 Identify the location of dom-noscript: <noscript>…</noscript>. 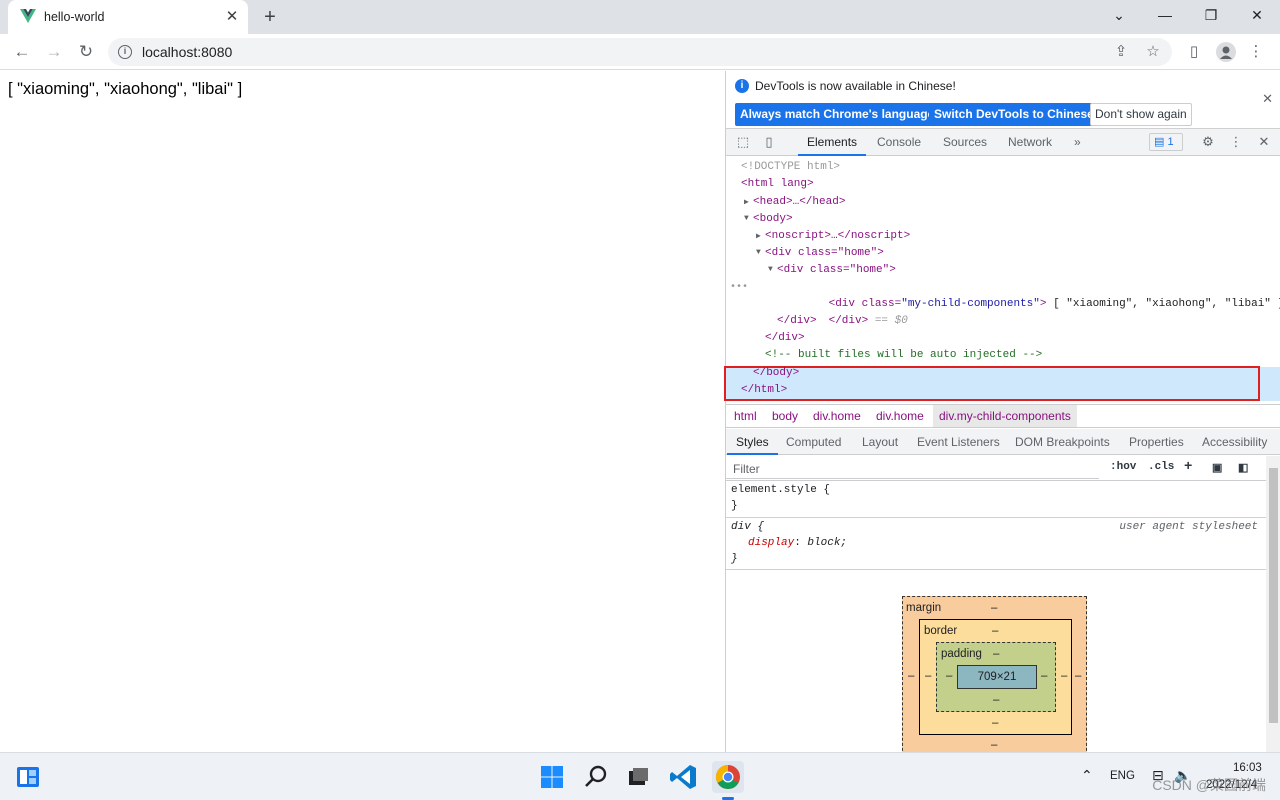
(837, 236).